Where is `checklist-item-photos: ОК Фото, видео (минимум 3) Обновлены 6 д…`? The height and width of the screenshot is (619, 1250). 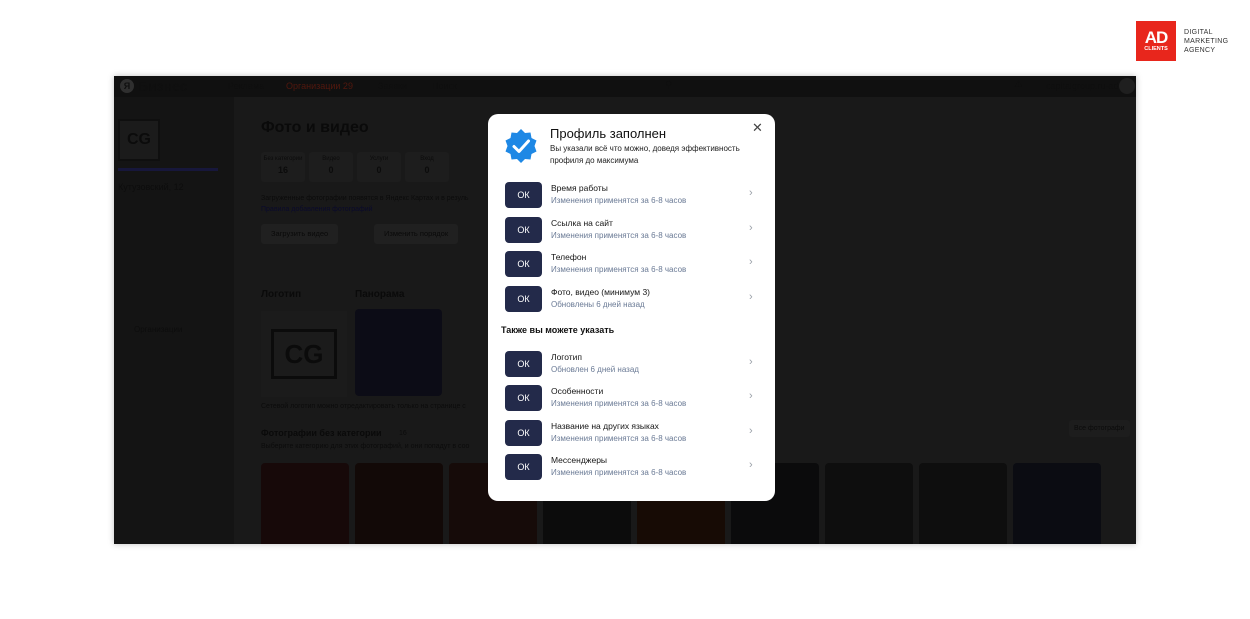 checklist-item-photos: ОК Фото, видео (минимум 3) Обновлены 6 д… is located at coordinates (632, 300).